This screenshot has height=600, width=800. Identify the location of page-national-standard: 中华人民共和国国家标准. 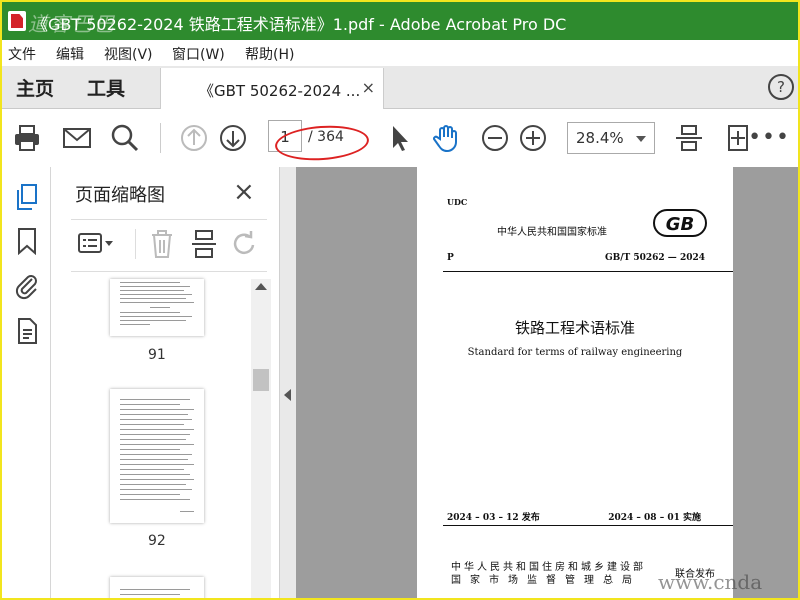
(552, 232).